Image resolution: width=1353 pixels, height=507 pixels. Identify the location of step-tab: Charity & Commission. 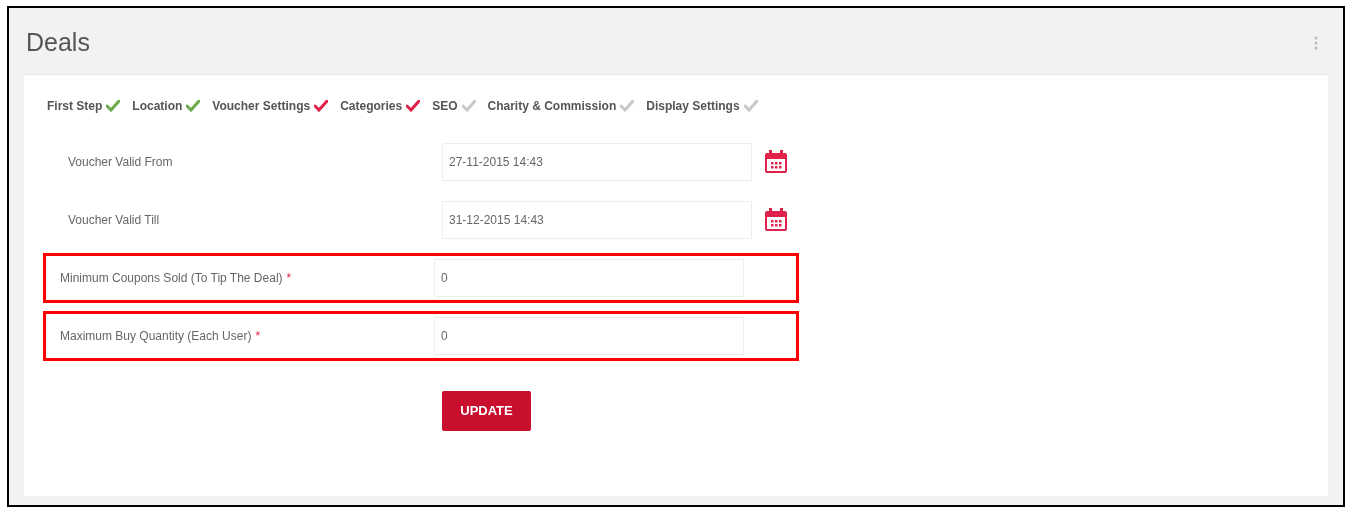
(552, 106).